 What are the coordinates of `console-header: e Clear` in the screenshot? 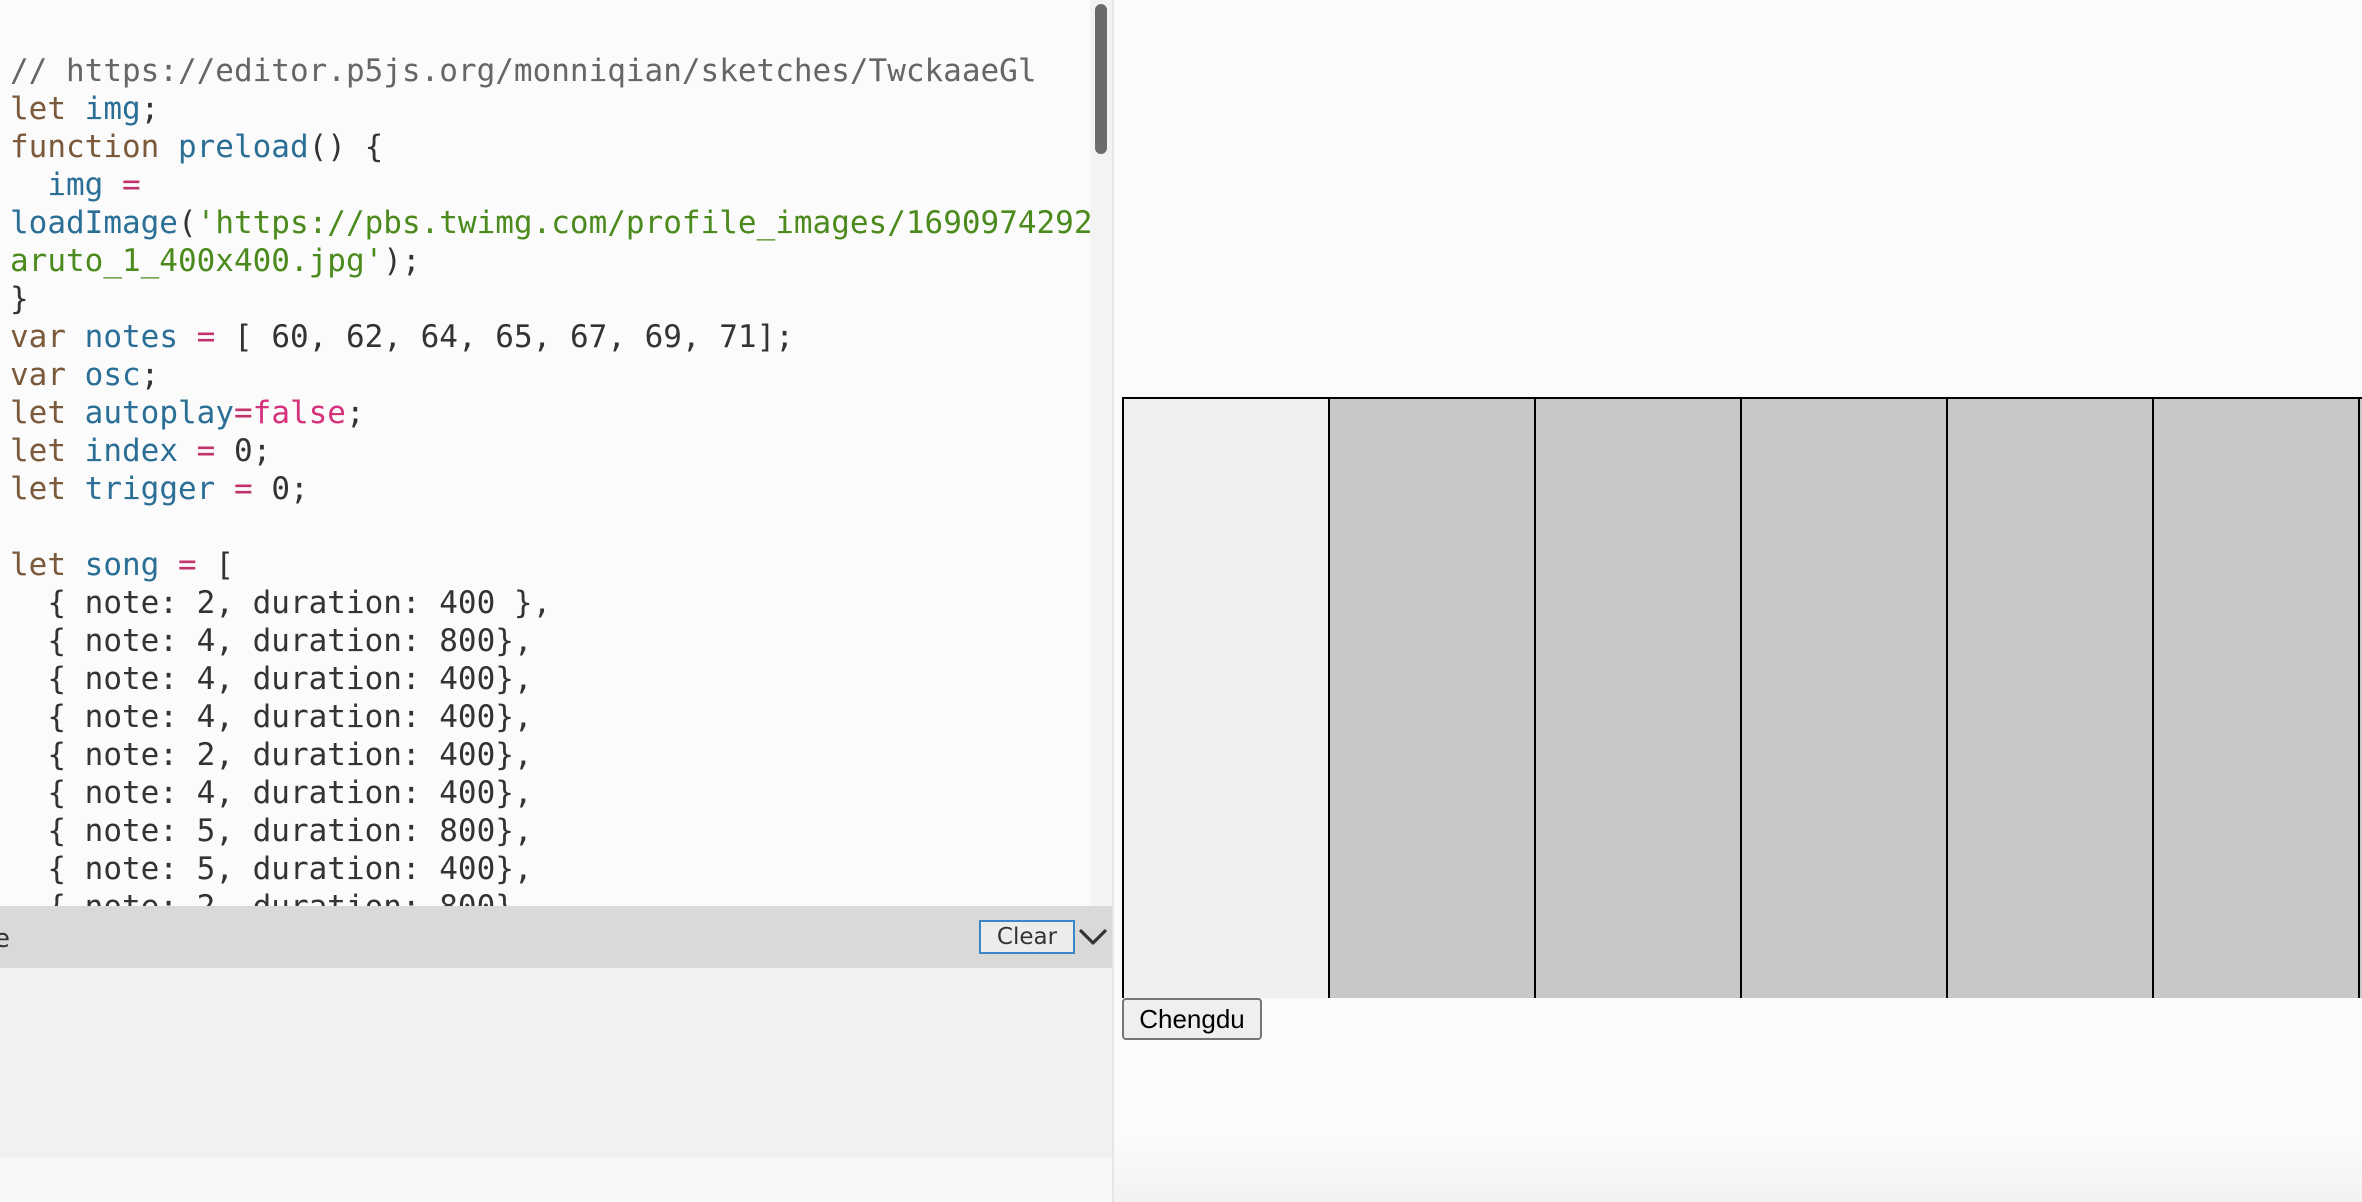 It's located at (556, 937).